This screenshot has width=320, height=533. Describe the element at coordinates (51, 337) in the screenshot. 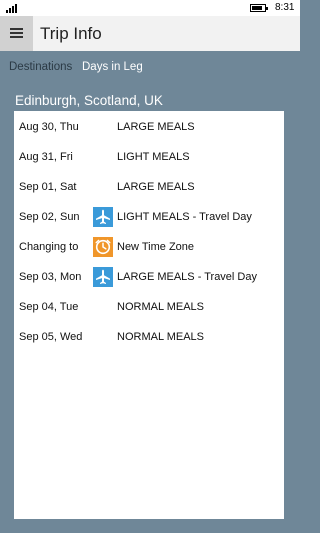

I see `day-date: Sep 05, Wed` at that location.